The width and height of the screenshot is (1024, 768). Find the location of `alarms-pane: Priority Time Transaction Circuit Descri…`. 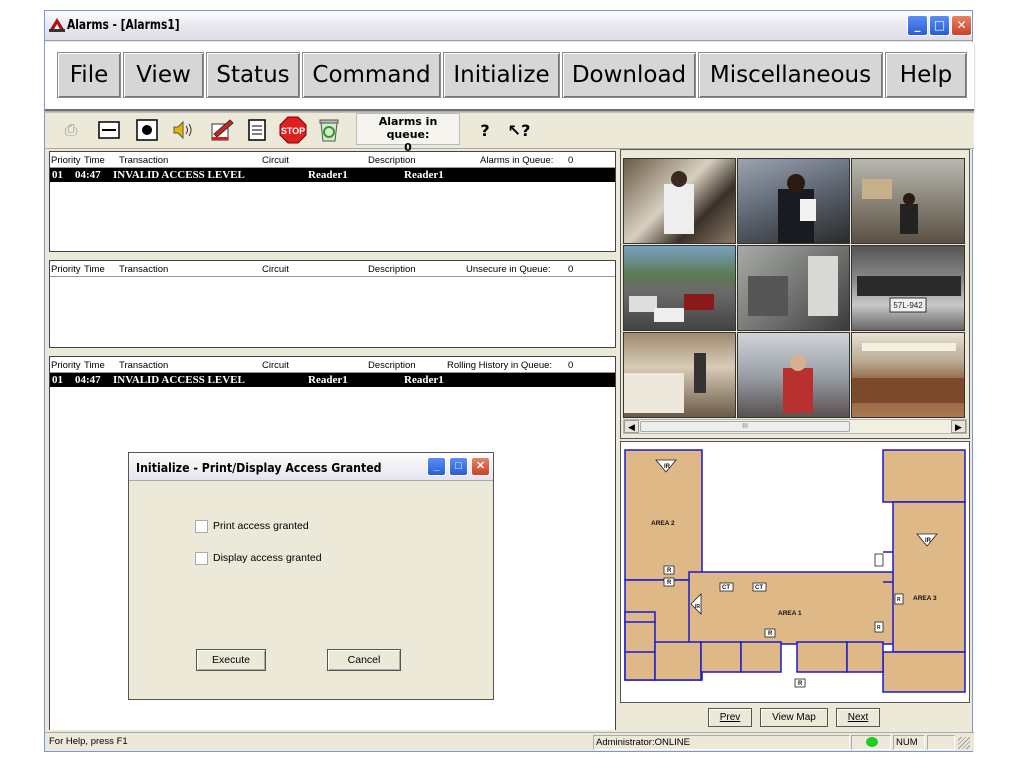

alarms-pane: Priority Time Transaction Circuit Descri… is located at coordinates (332, 201).